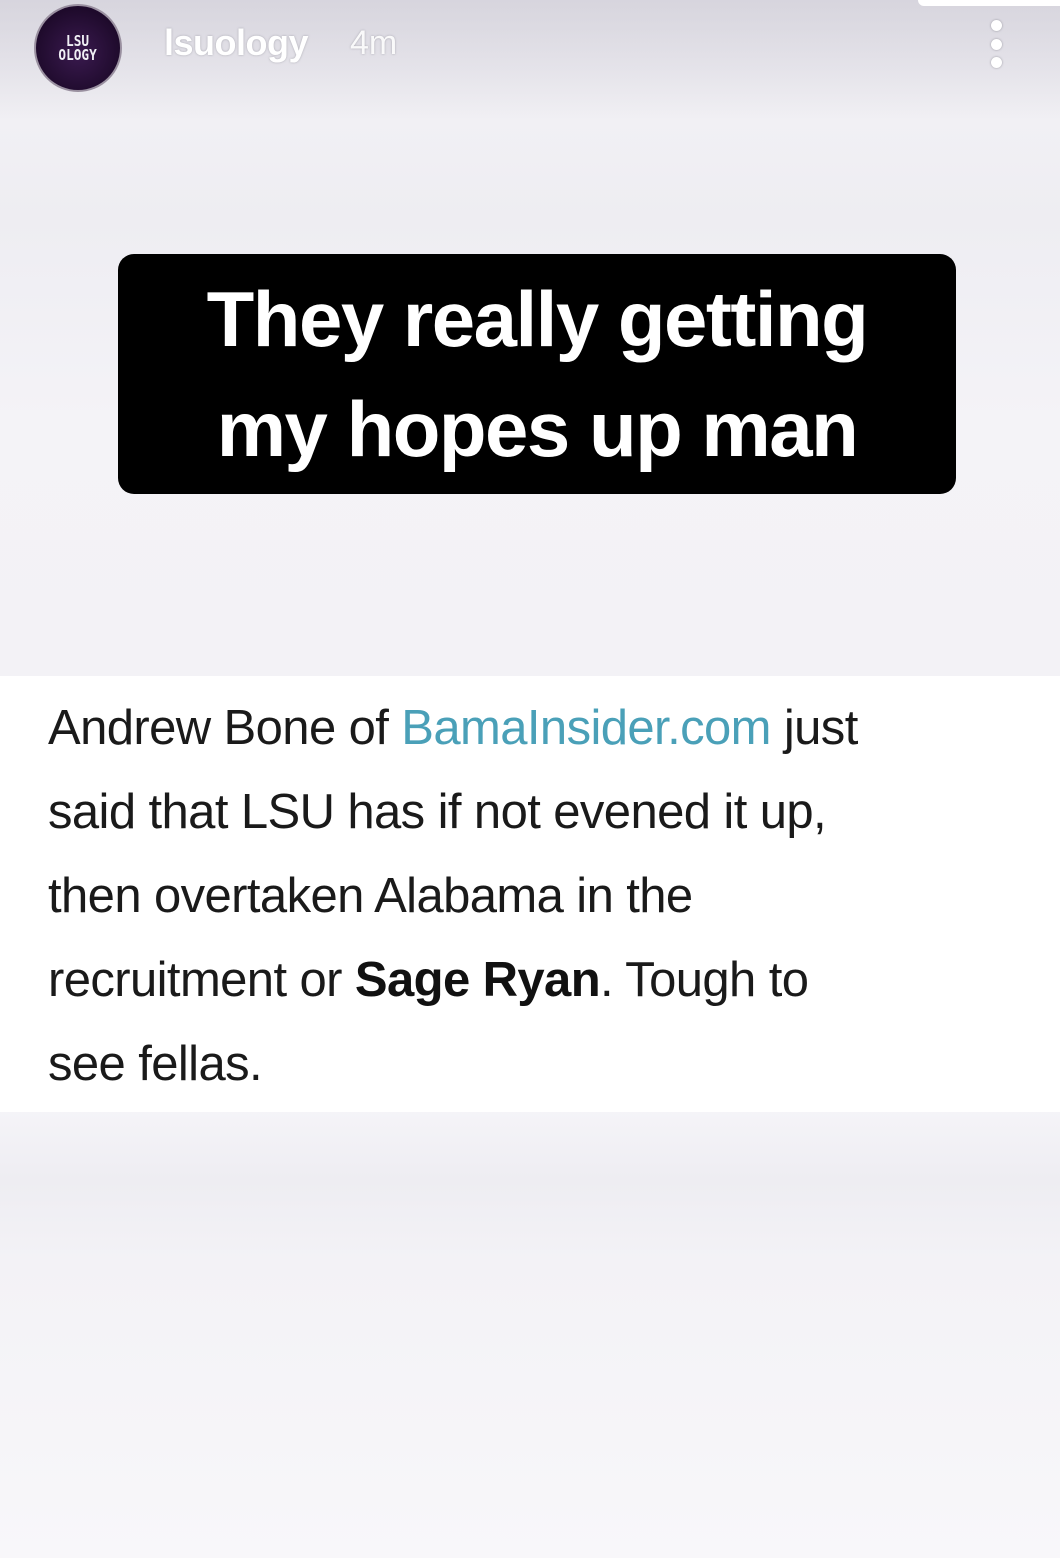 The height and width of the screenshot is (1558, 1060). I want to click on post-line-5: see fellas., so click(155, 1064).